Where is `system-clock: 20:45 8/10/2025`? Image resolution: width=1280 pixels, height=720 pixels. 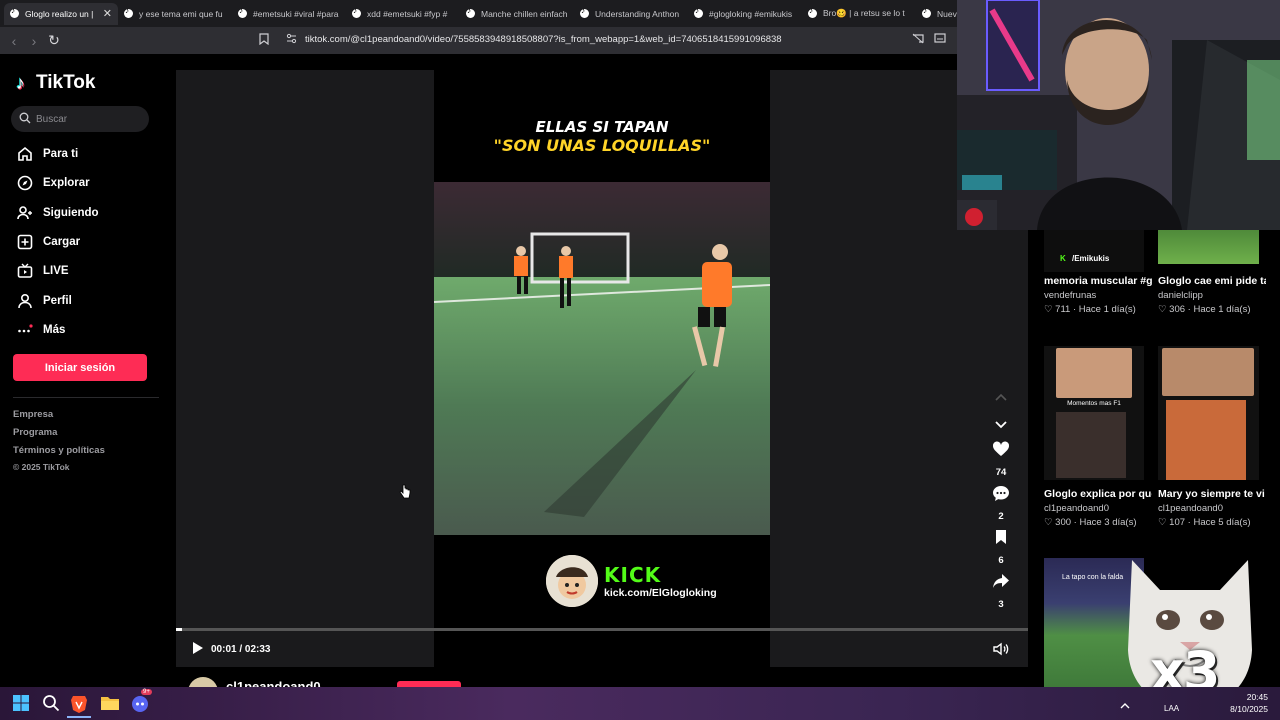 system-clock: 20:45 8/10/2025 is located at coordinates (1247, 703).